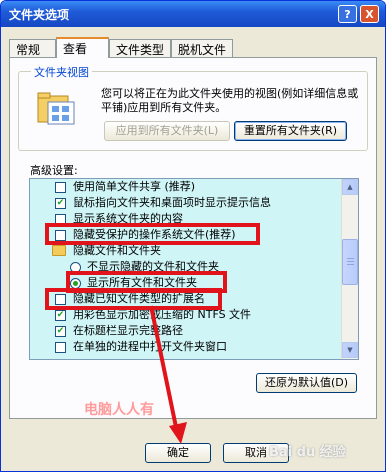 The width and height of the screenshot is (386, 472). Describe the element at coordinates (168, 374) in the screenshot. I see `red-arrow-icon` at that location.